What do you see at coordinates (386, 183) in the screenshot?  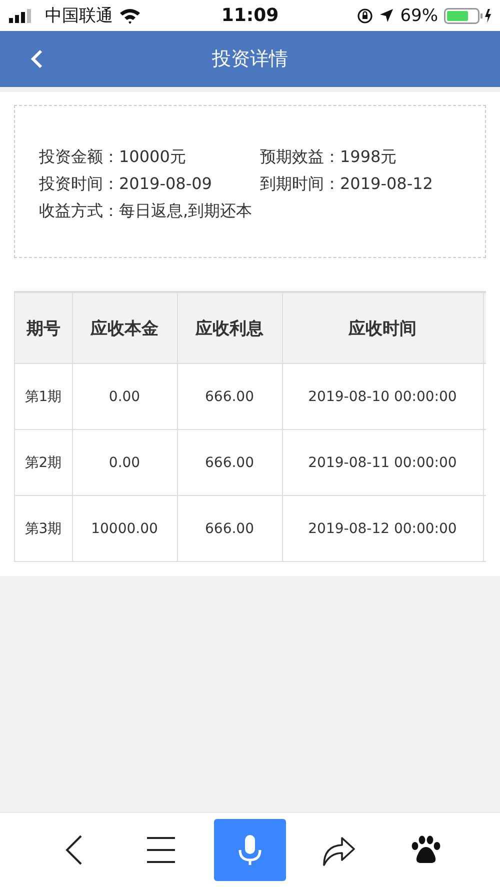 I see `field-value: 2019-08-12` at bounding box center [386, 183].